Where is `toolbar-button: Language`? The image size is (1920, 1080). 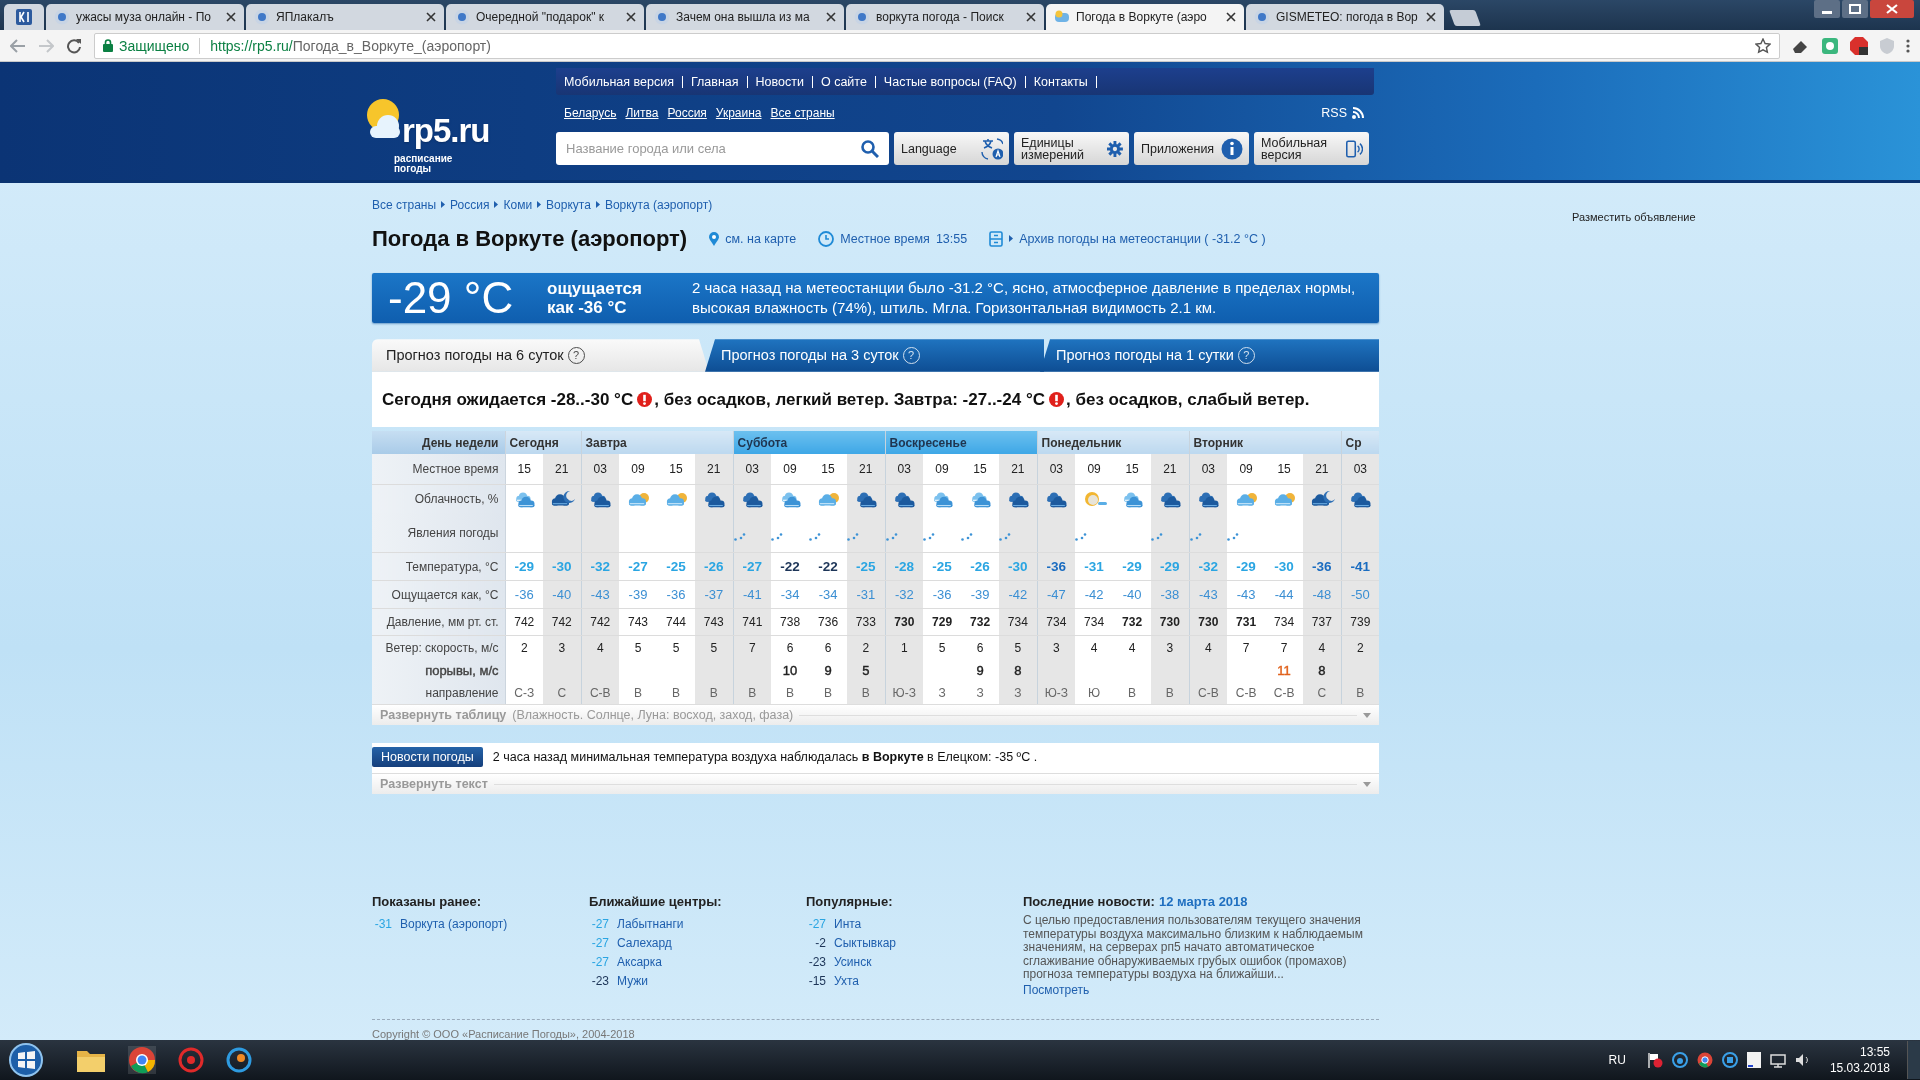
toolbar-button: Language is located at coordinates (951, 148).